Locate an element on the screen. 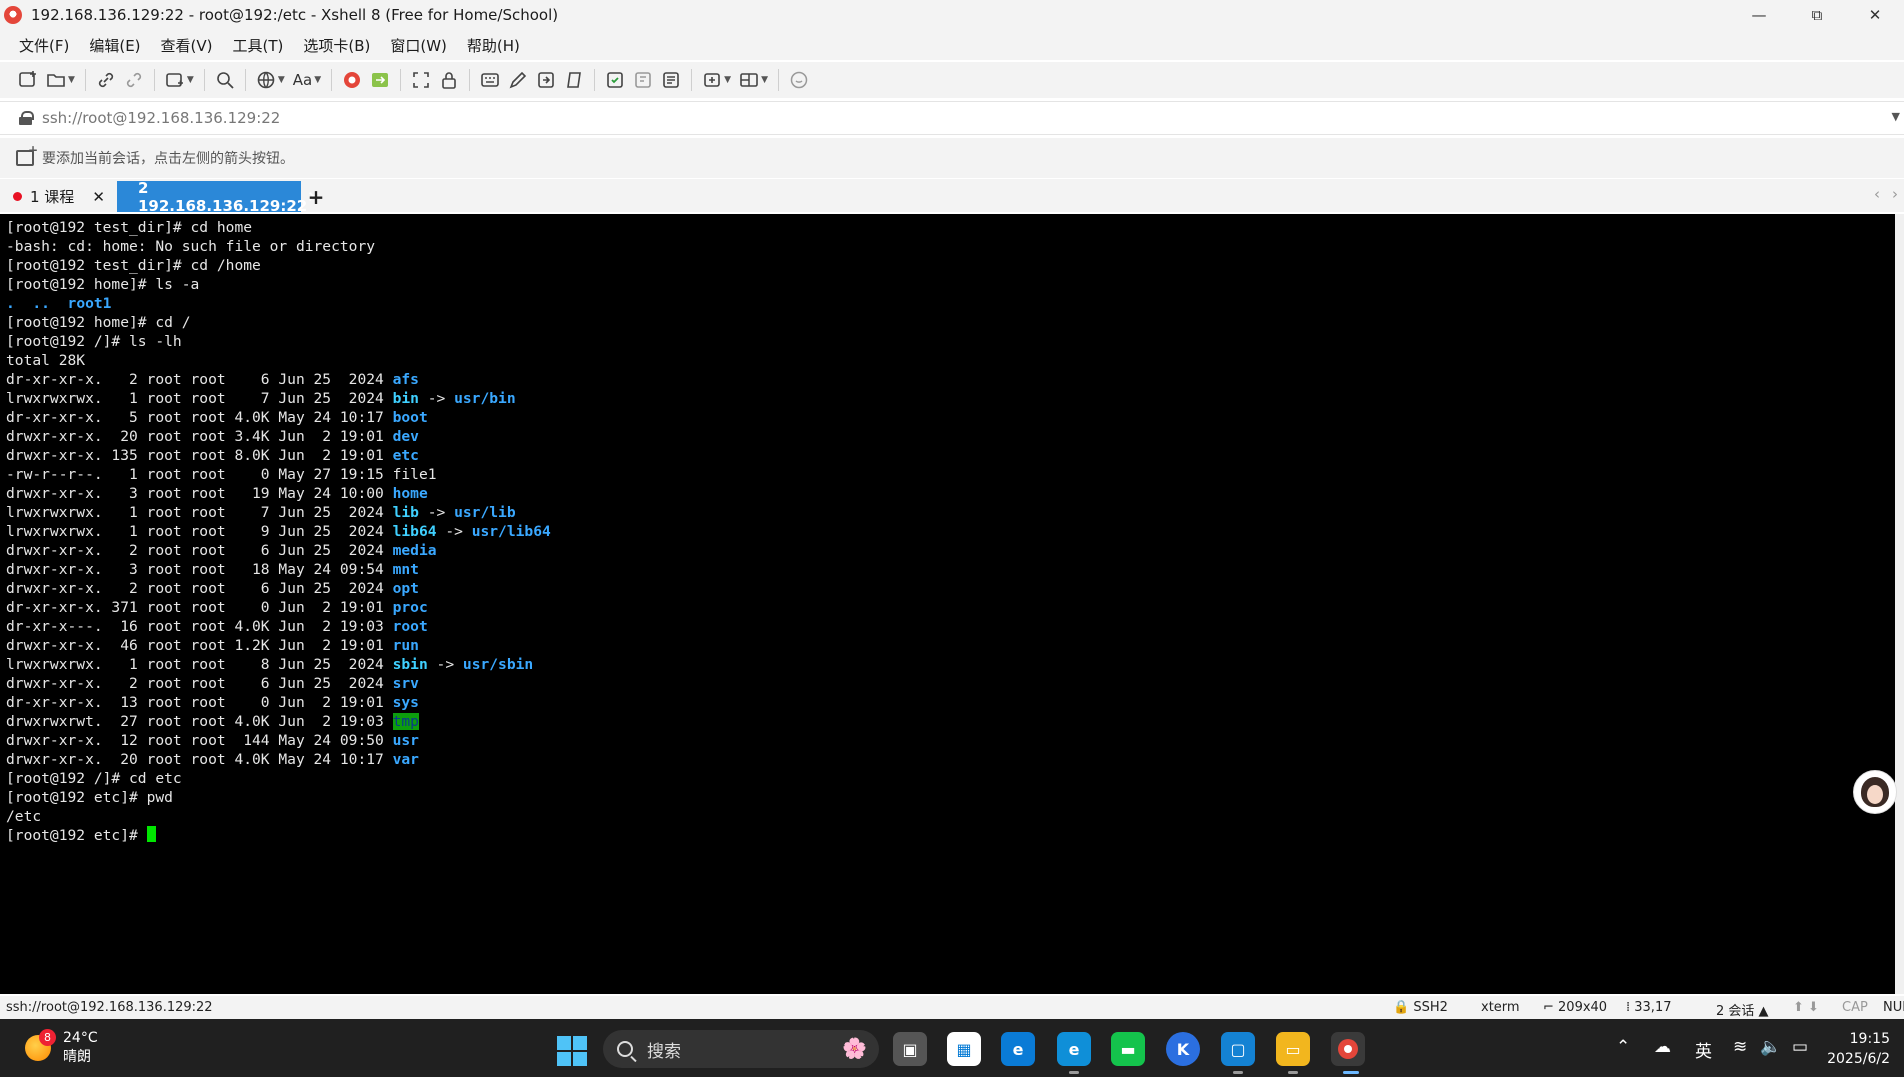 This screenshot has width=1904, height=1077. reconnect-button is located at coordinates (106, 80).